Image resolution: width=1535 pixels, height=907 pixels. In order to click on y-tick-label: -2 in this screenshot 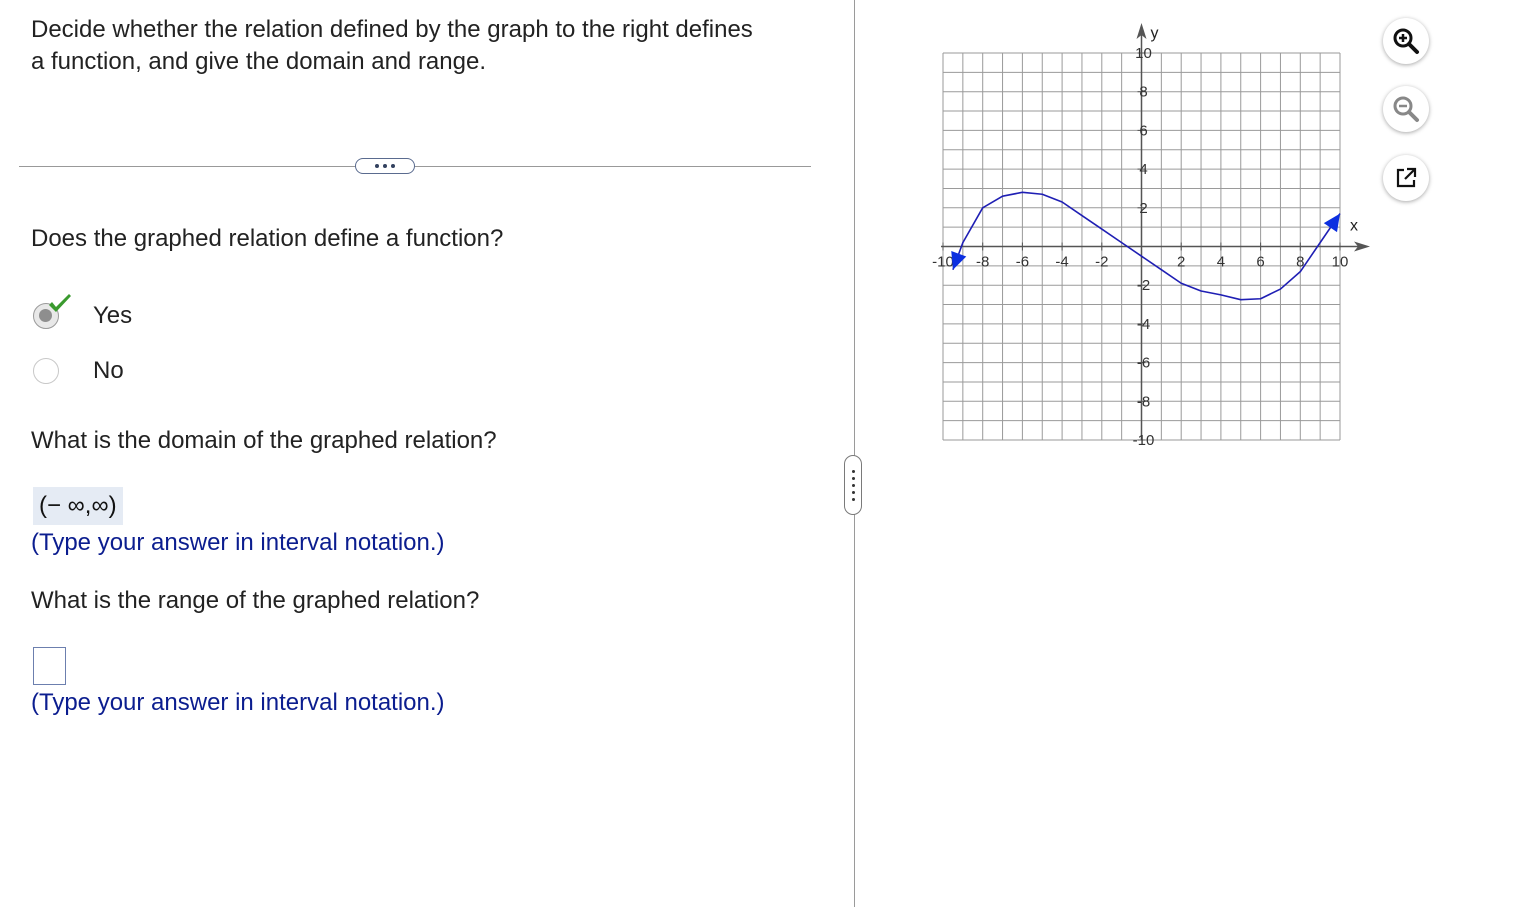, I will do `click(1143, 285)`.